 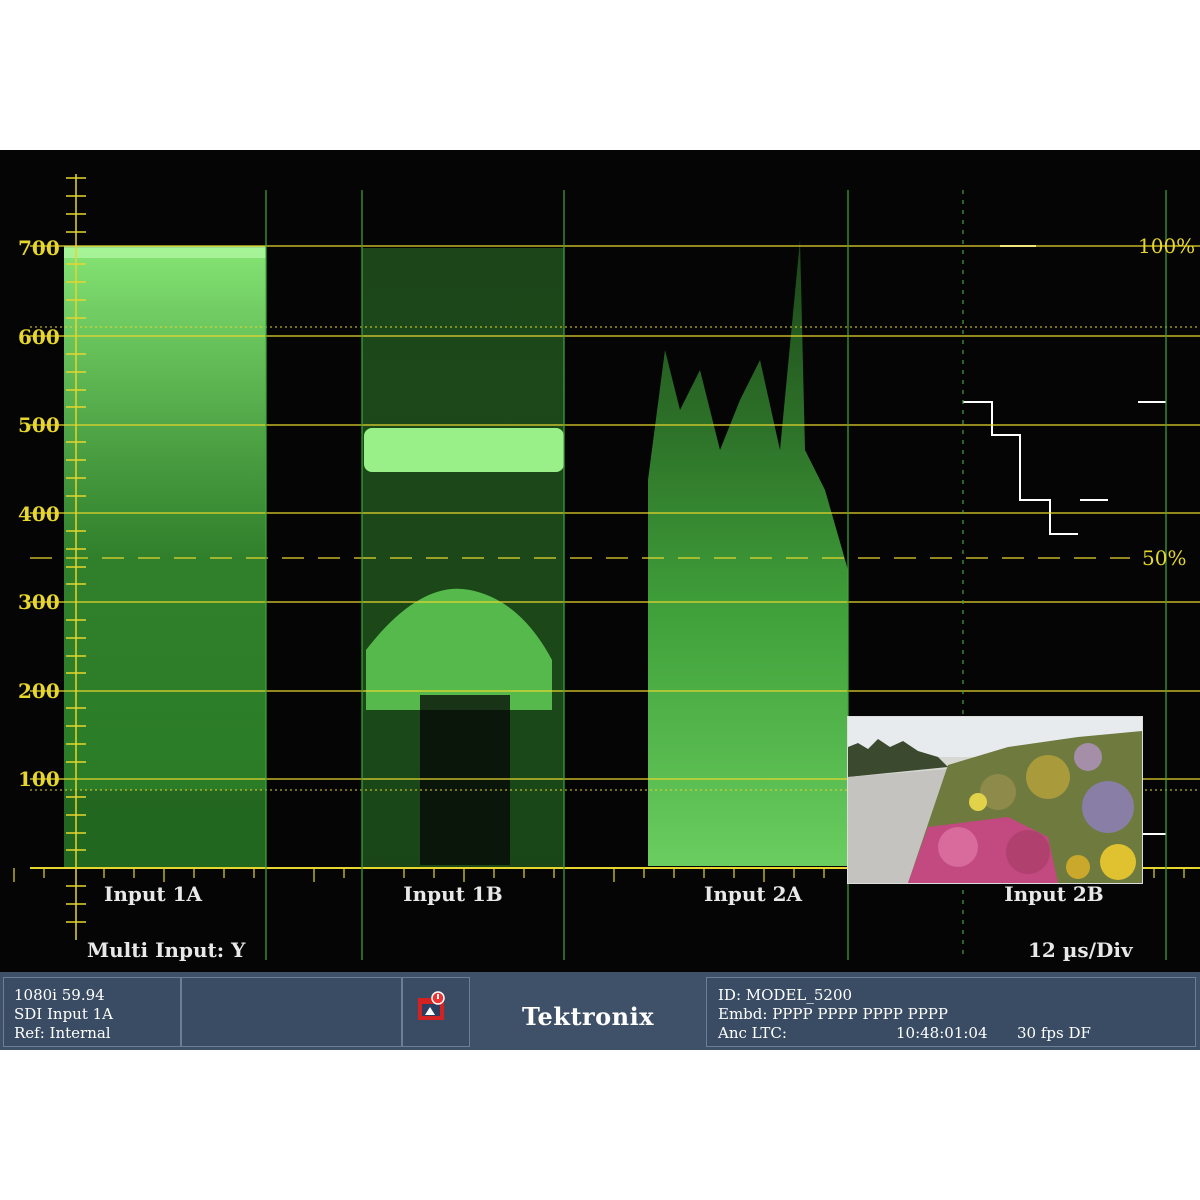 I want to click on input-1b-label: Input 1B, so click(x=453, y=894).